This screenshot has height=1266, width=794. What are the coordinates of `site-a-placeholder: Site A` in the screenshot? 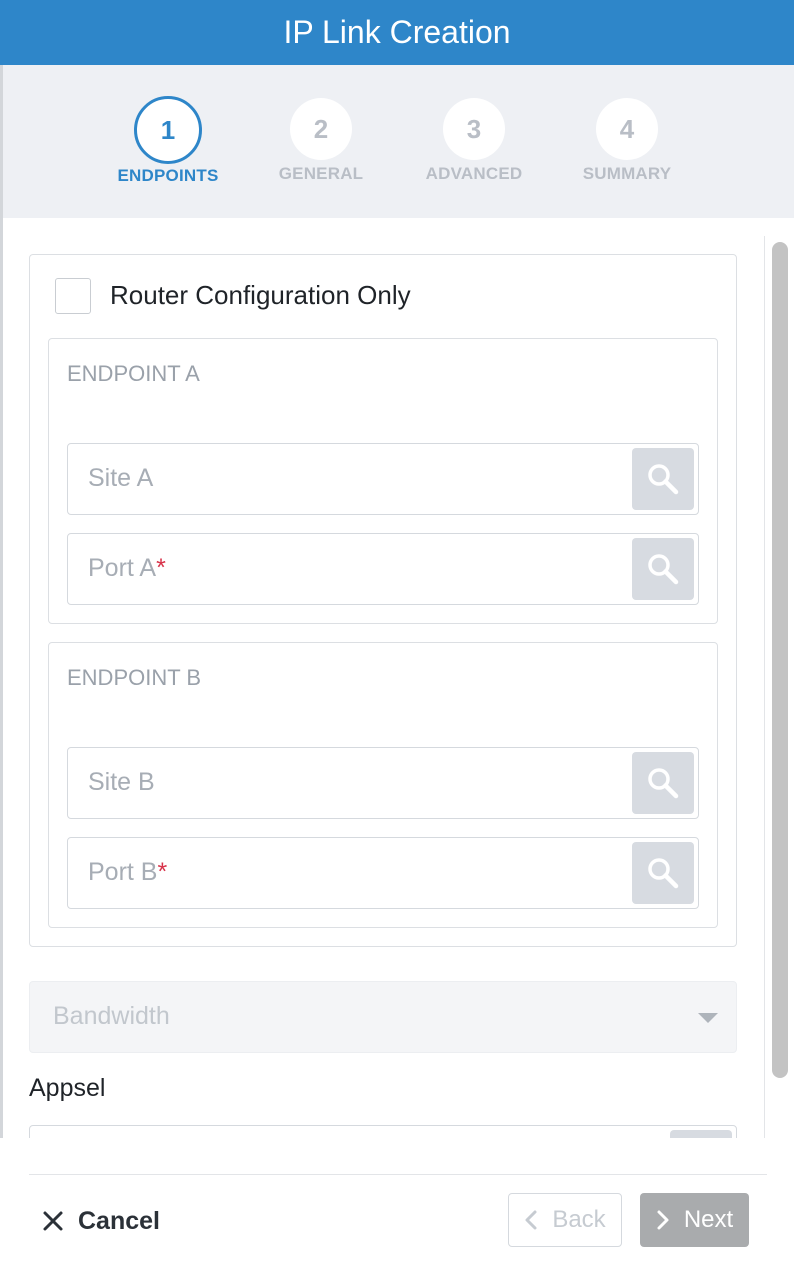 It's located at (121, 478).